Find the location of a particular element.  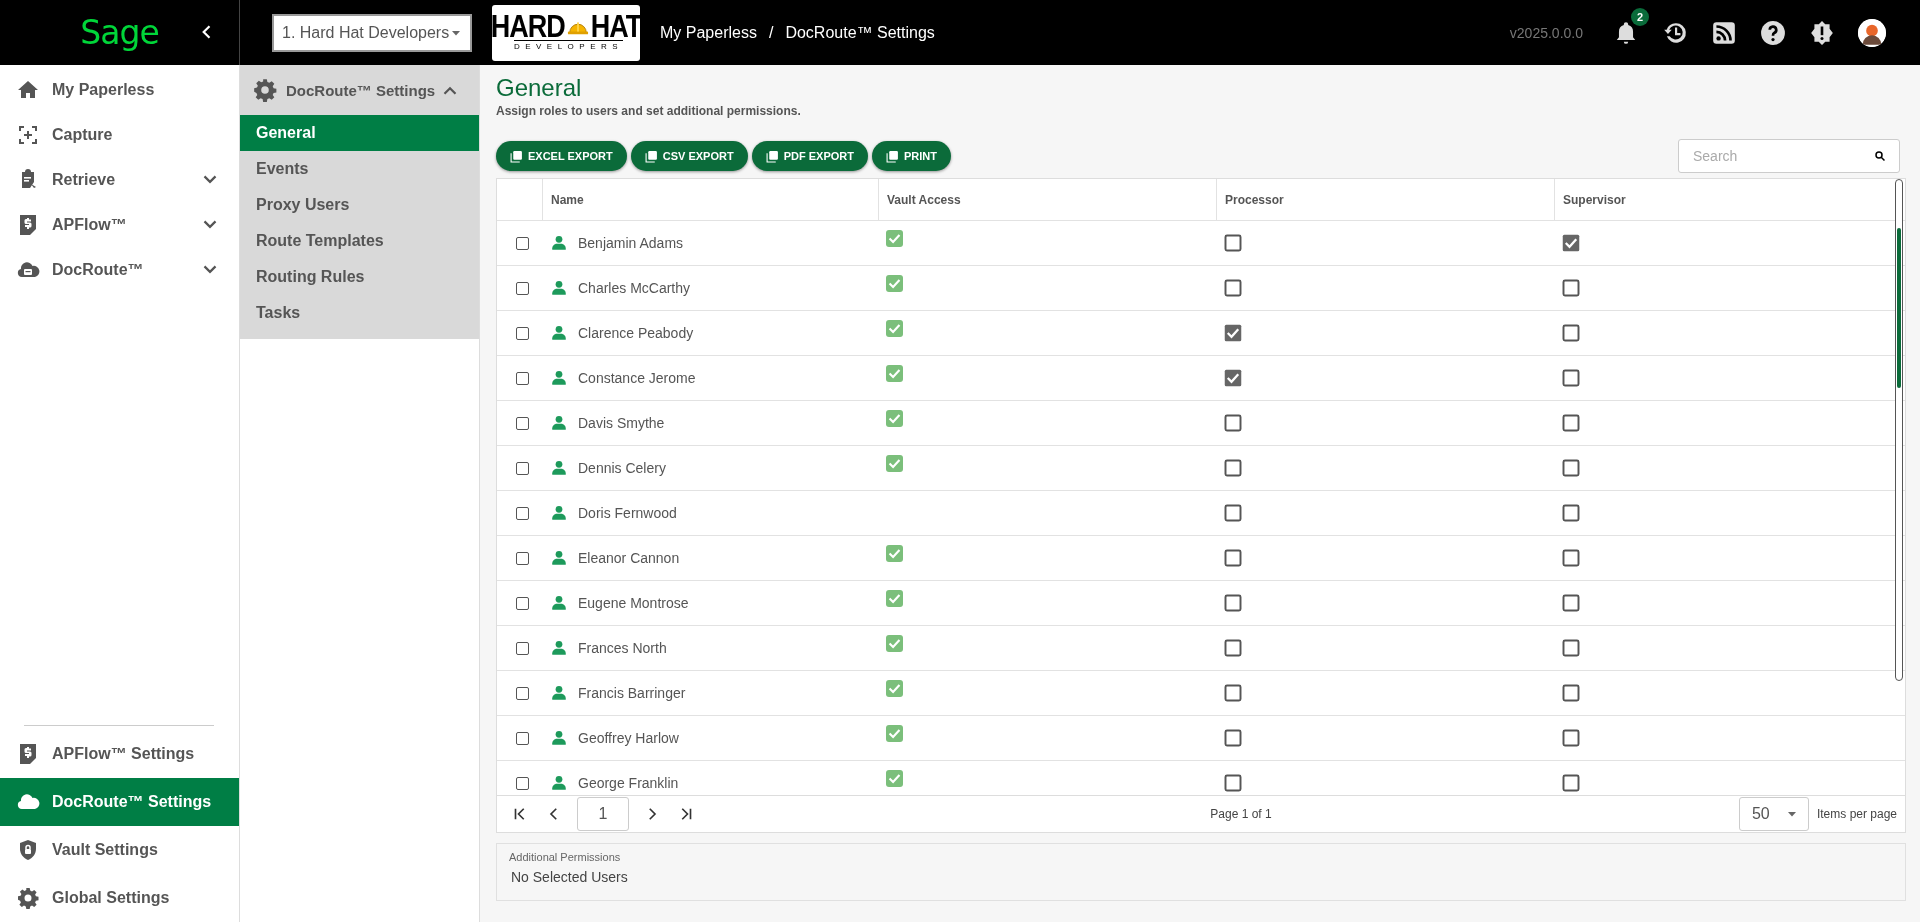

user-name: Doris Fernwood is located at coordinates (627, 513).